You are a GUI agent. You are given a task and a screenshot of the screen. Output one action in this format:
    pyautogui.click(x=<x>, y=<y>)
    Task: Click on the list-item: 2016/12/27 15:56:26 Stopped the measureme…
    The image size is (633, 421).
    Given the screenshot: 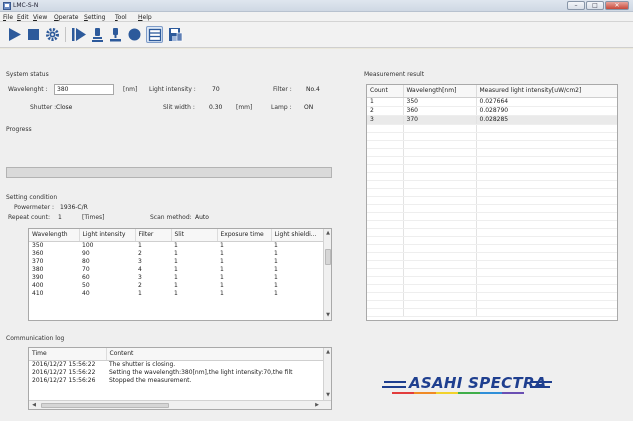 What is the action you would take?
    pyautogui.click(x=176, y=381)
    